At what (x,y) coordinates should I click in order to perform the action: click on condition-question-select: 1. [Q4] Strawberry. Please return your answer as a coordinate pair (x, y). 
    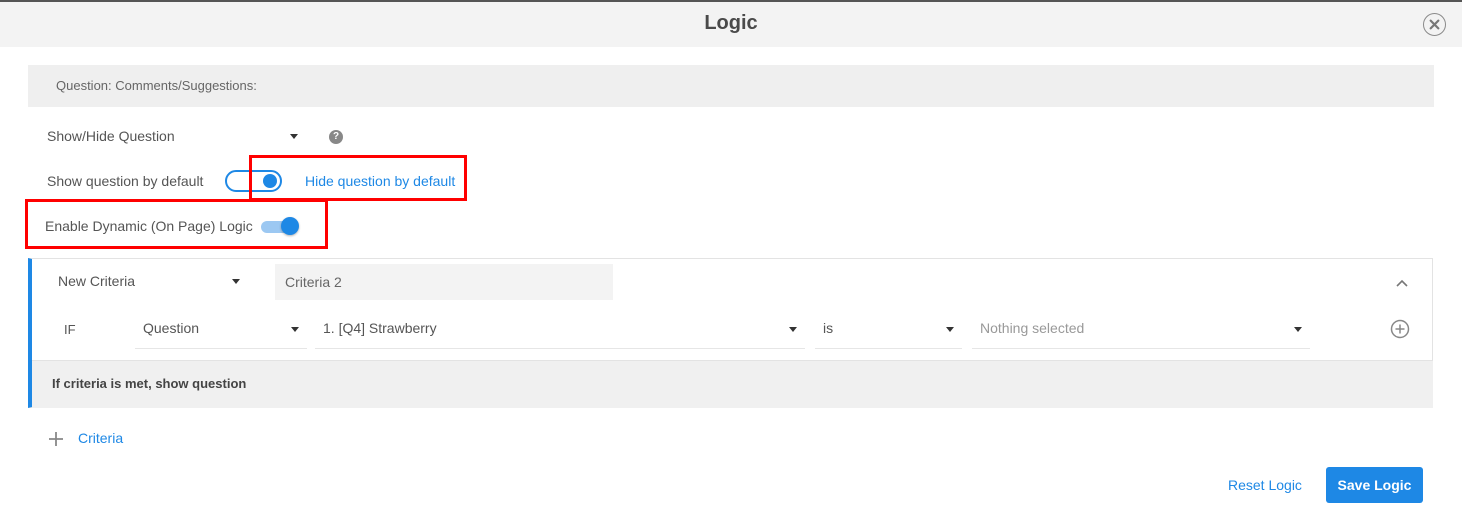
    Looking at the image, I should click on (560, 329).